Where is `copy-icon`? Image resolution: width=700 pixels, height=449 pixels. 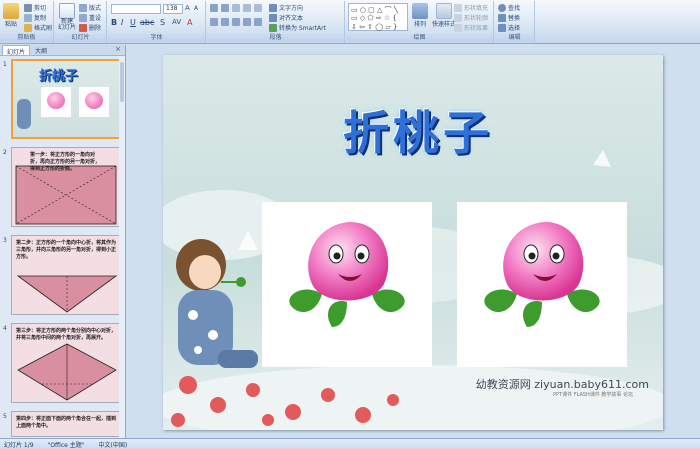 copy-icon is located at coordinates (28, 17).